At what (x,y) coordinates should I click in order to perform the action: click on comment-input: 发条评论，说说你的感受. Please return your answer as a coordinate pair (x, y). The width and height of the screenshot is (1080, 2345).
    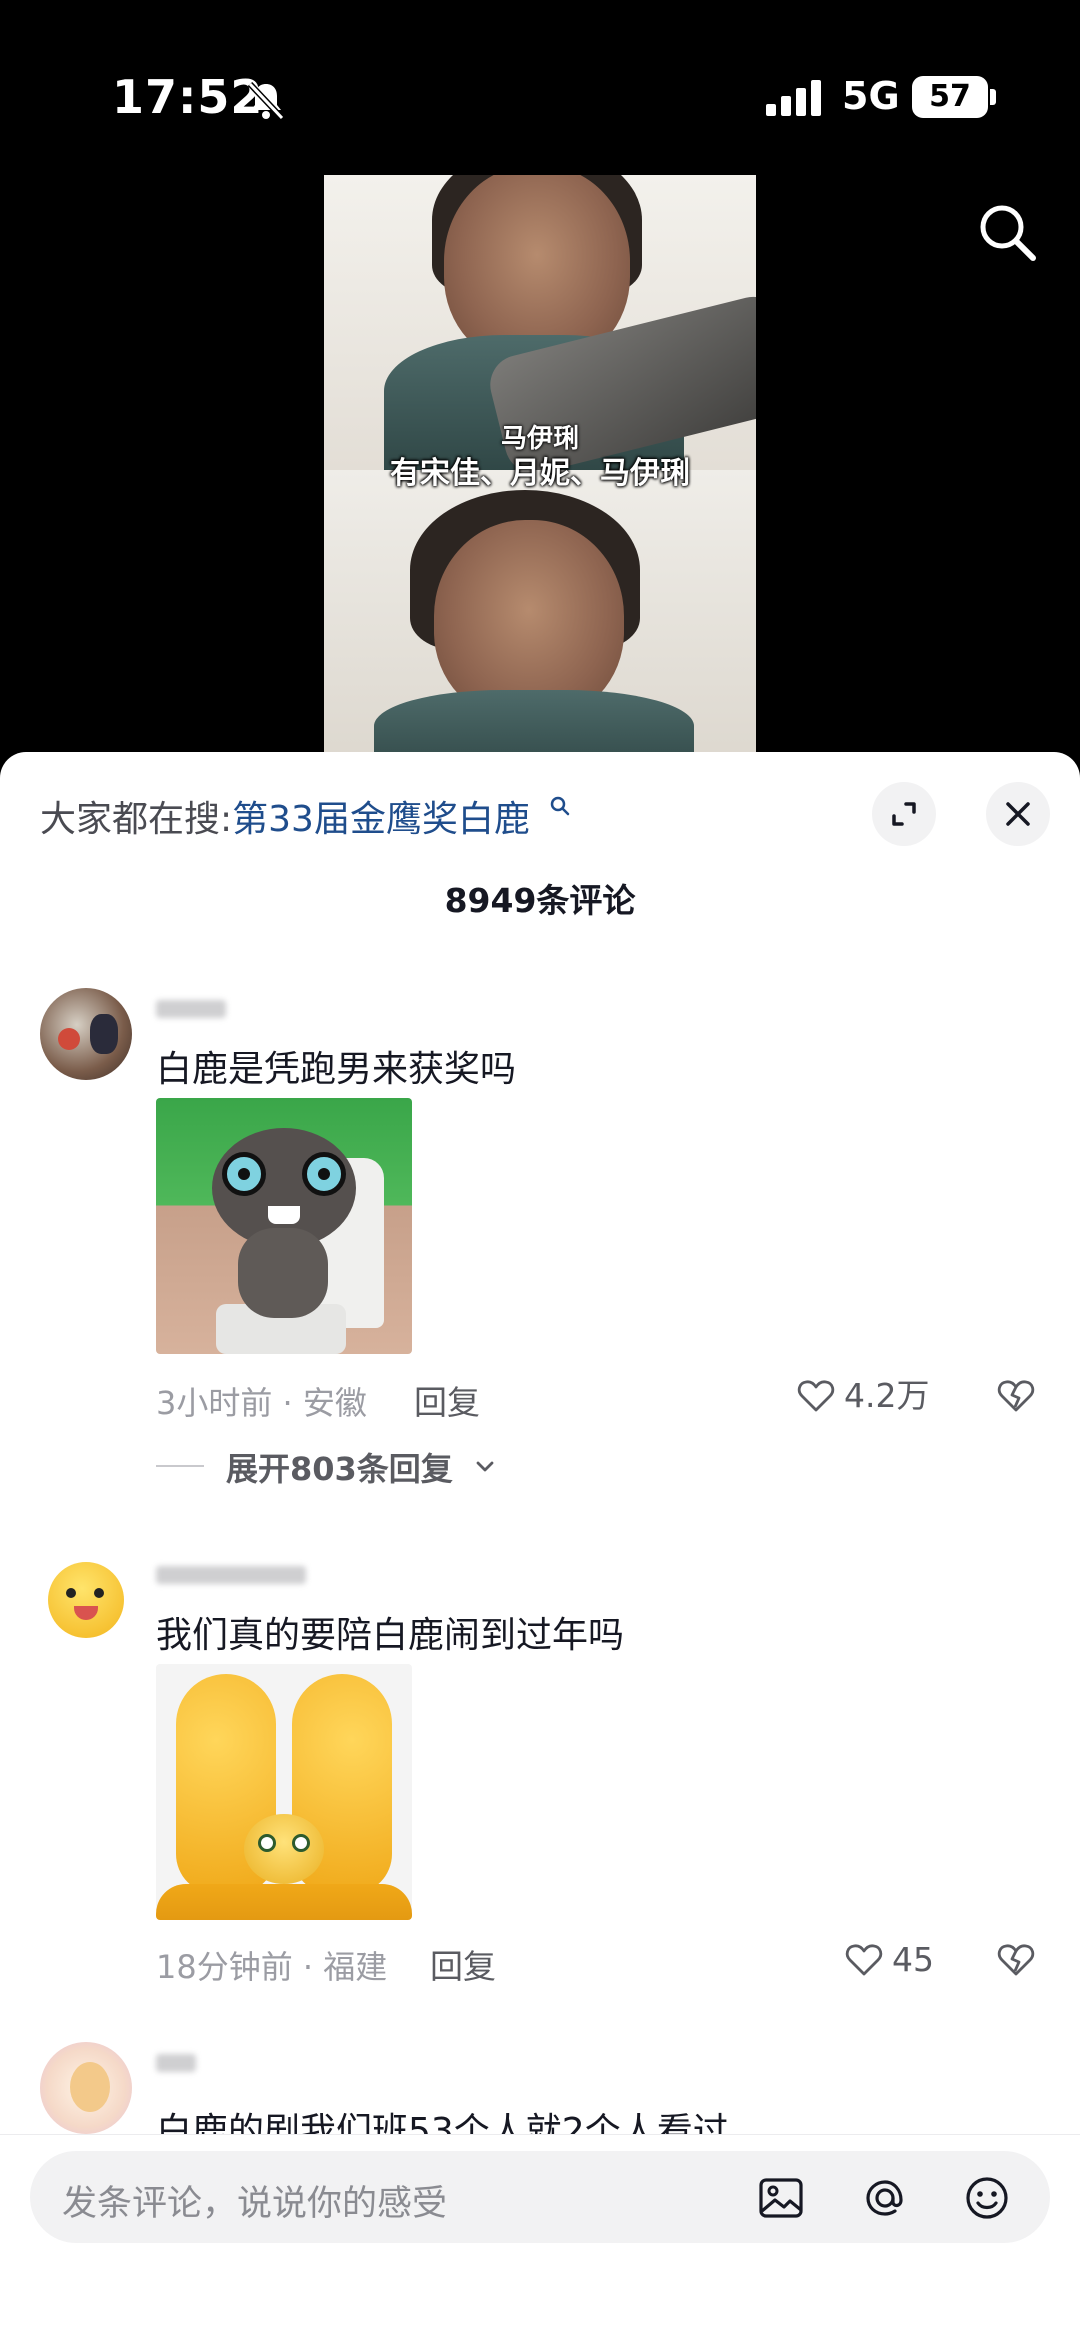
    Looking at the image, I should click on (540, 2197).